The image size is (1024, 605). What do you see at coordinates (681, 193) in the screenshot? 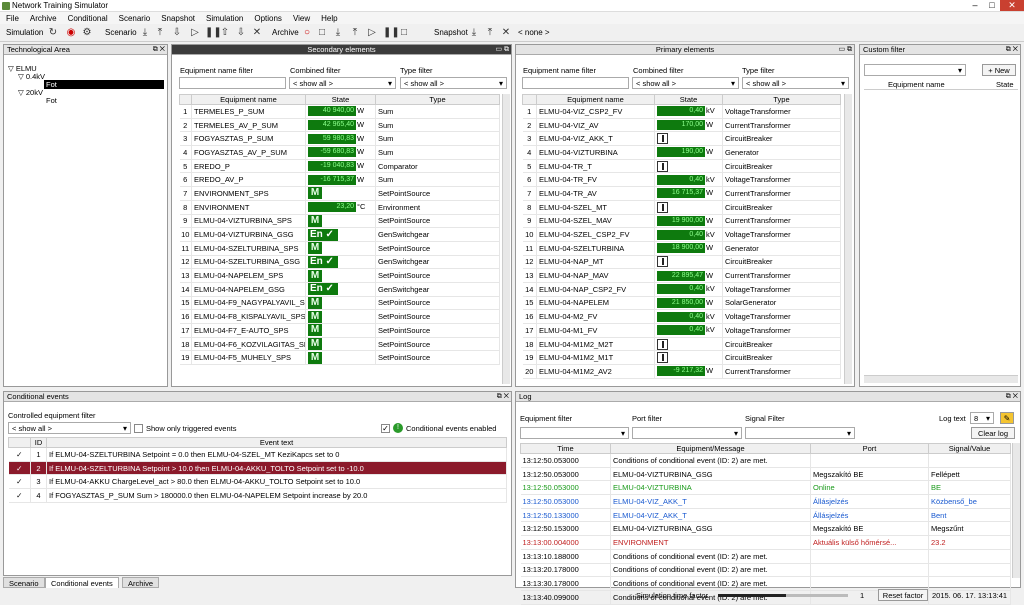
I see `state-value: 16 715,37` at bounding box center [681, 193].